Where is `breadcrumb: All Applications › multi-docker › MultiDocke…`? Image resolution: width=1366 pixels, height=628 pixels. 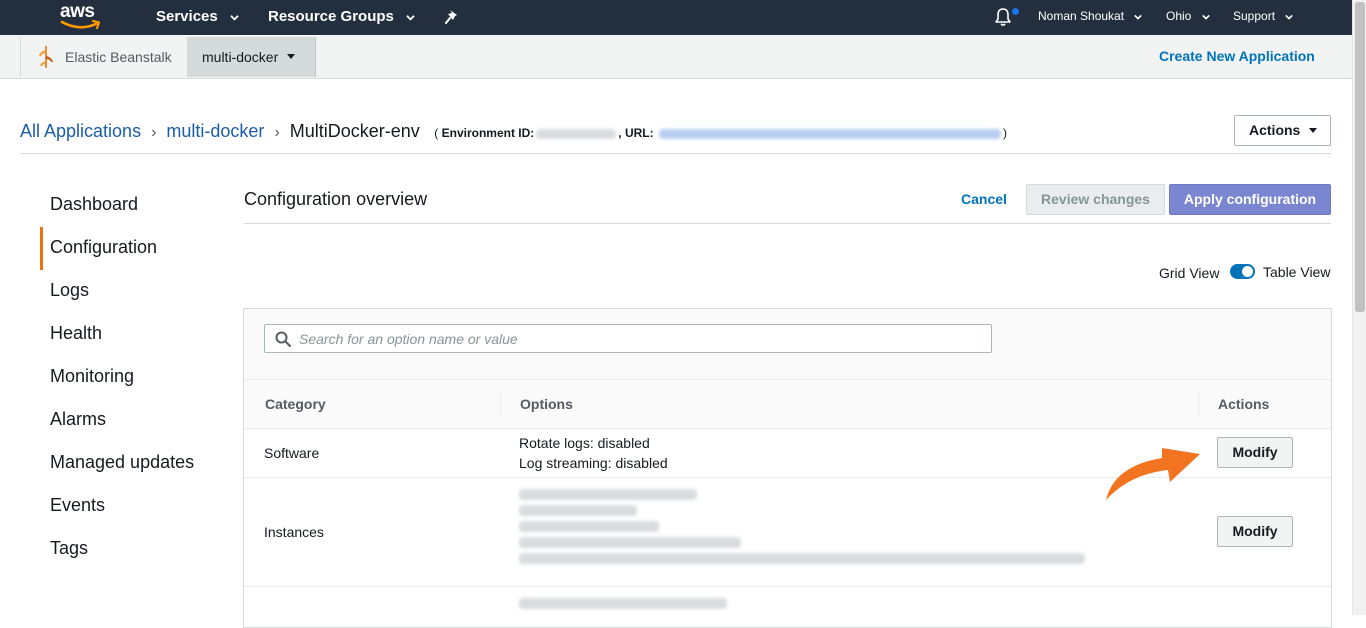 breadcrumb: All Applications › multi-docker › MultiDocke… is located at coordinates (513, 133).